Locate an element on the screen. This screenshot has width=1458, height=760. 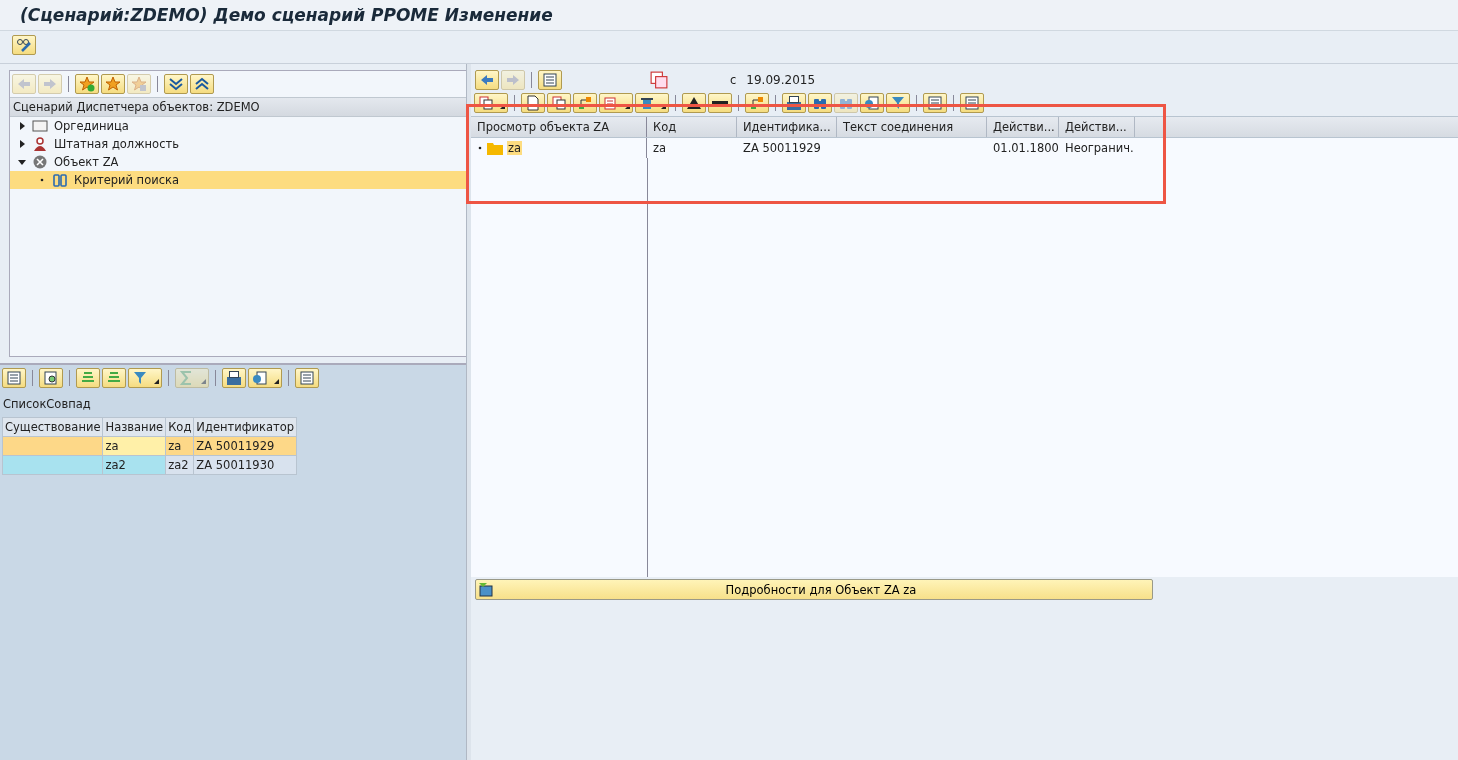
table-icon is located at coordinates (307, 378).